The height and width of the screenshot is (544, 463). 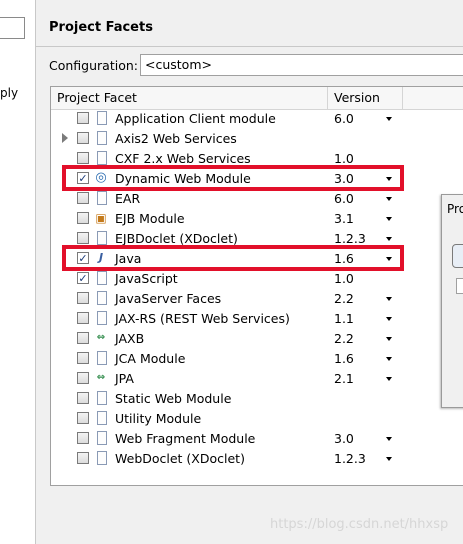 I want to click on table-row: JavaServer Faces 2.2, so click(x=257, y=299).